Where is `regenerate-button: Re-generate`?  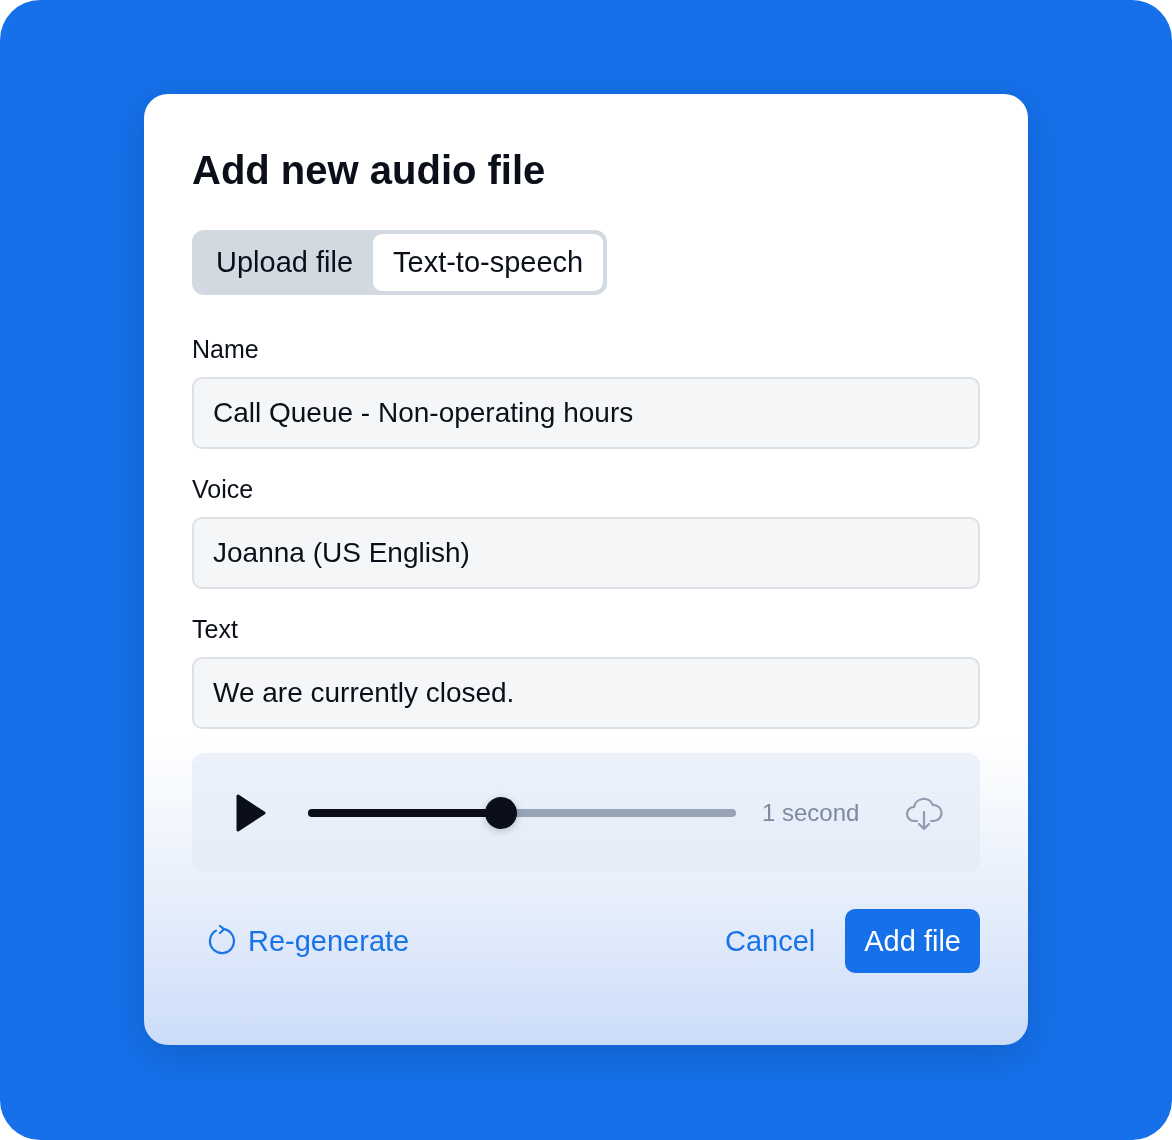
regenerate-button: Re-generate is located at coordinates (301, 941).